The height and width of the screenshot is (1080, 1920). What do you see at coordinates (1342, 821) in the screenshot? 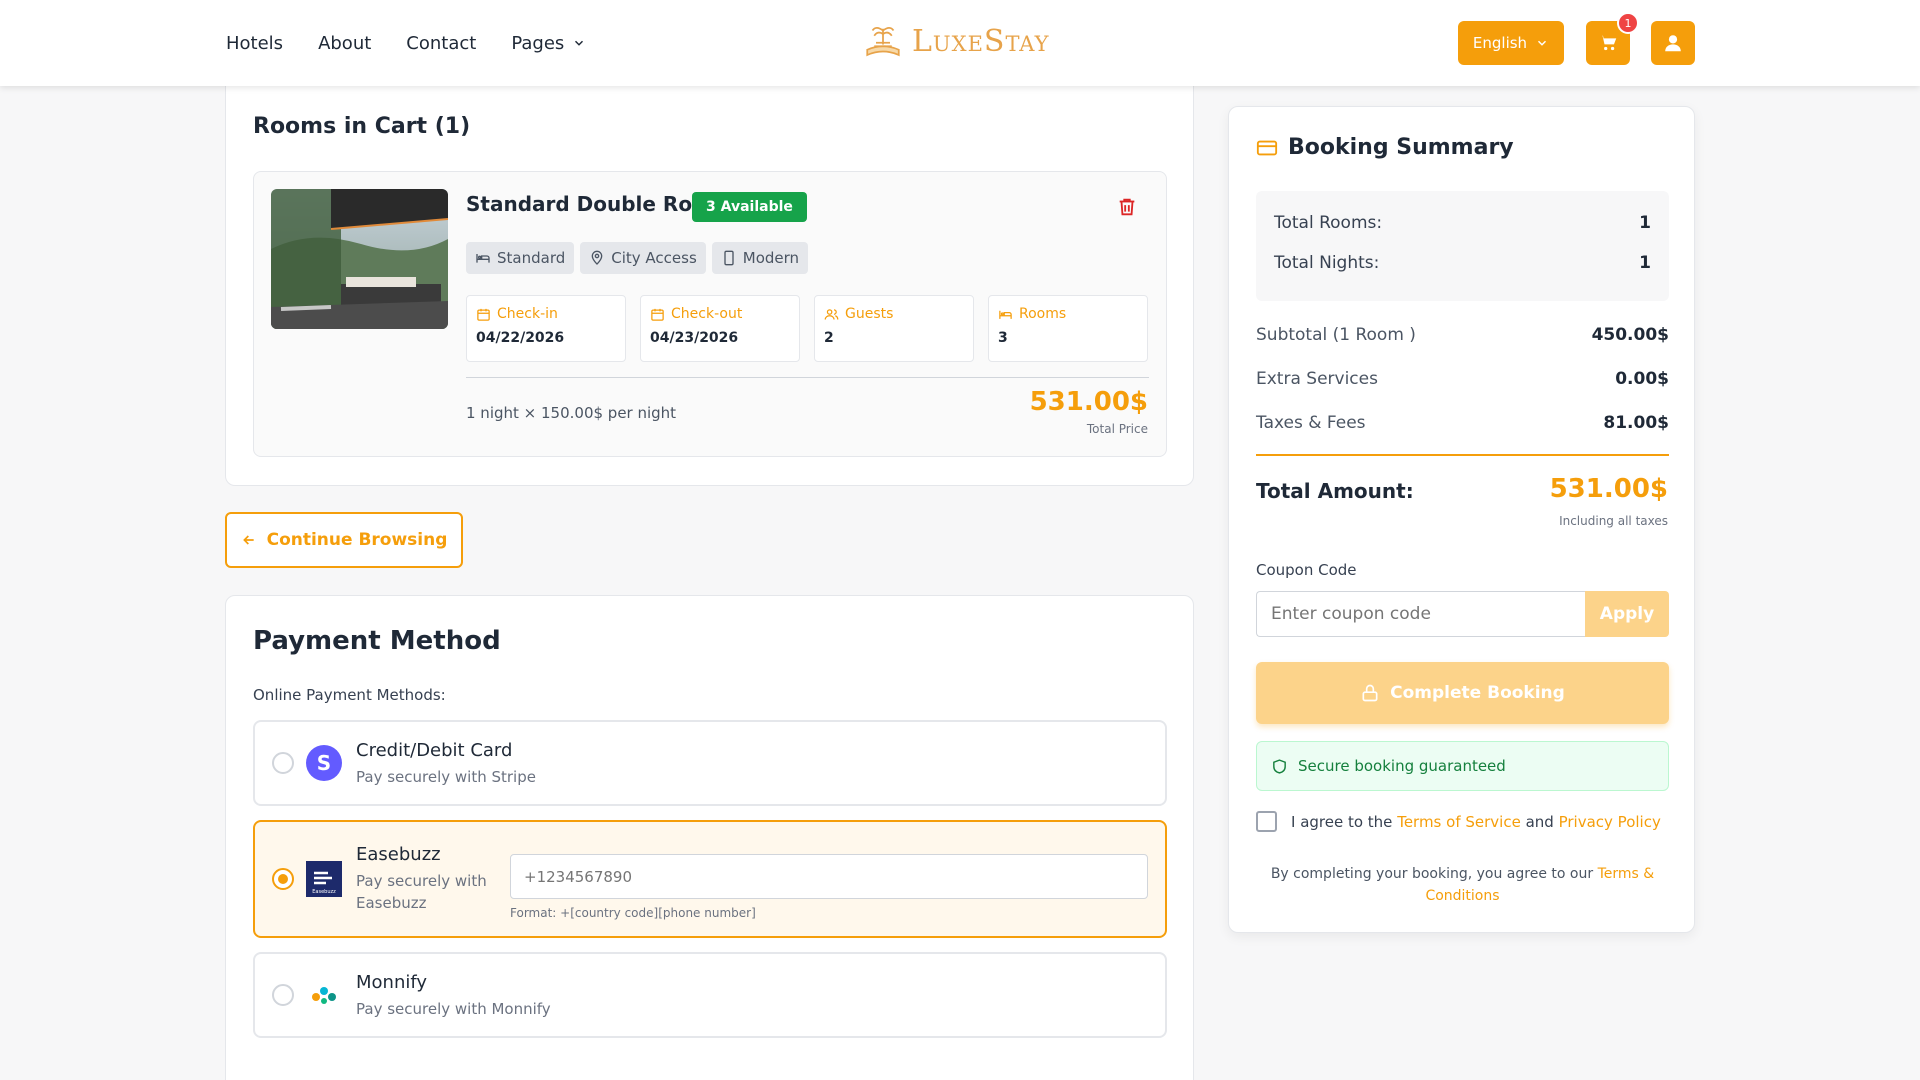
I see `agree-prefix: I agree to the` at bounding box center [1342, 821].